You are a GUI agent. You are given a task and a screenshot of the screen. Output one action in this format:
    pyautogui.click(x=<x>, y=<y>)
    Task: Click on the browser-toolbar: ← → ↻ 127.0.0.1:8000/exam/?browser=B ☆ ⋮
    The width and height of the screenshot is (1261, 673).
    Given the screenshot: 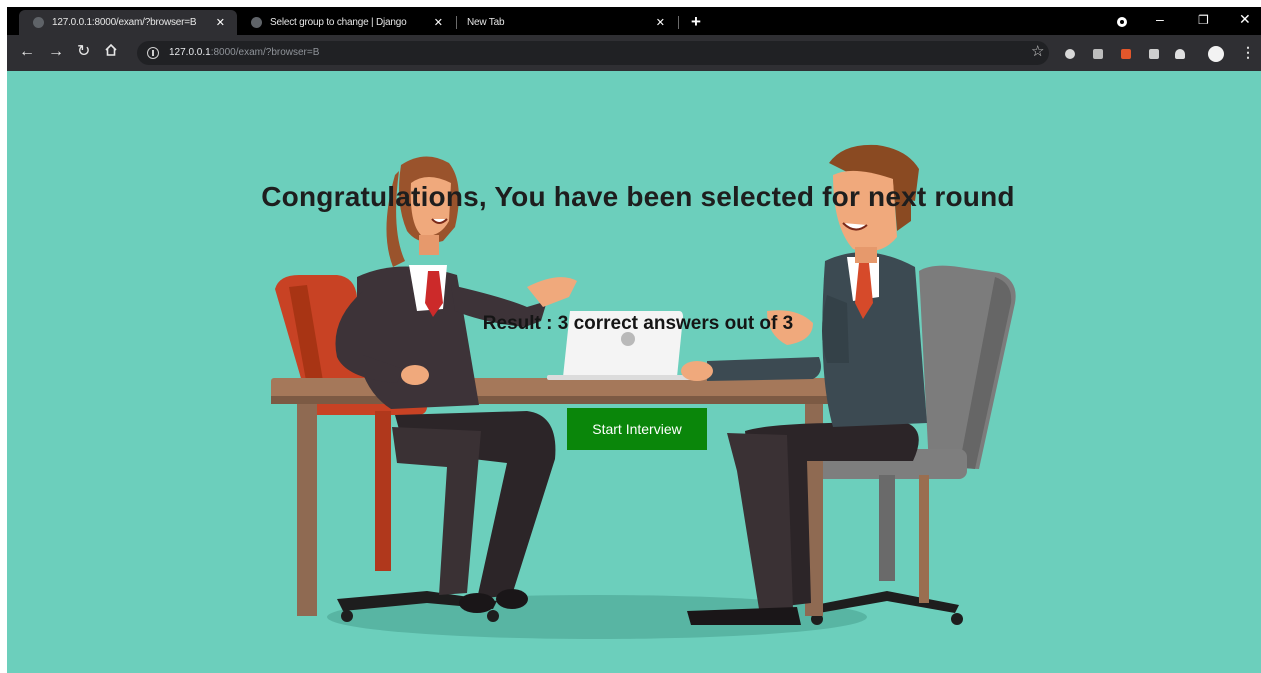 What is the action you would take?
    pyautogui.click(x=634, y=53)
    